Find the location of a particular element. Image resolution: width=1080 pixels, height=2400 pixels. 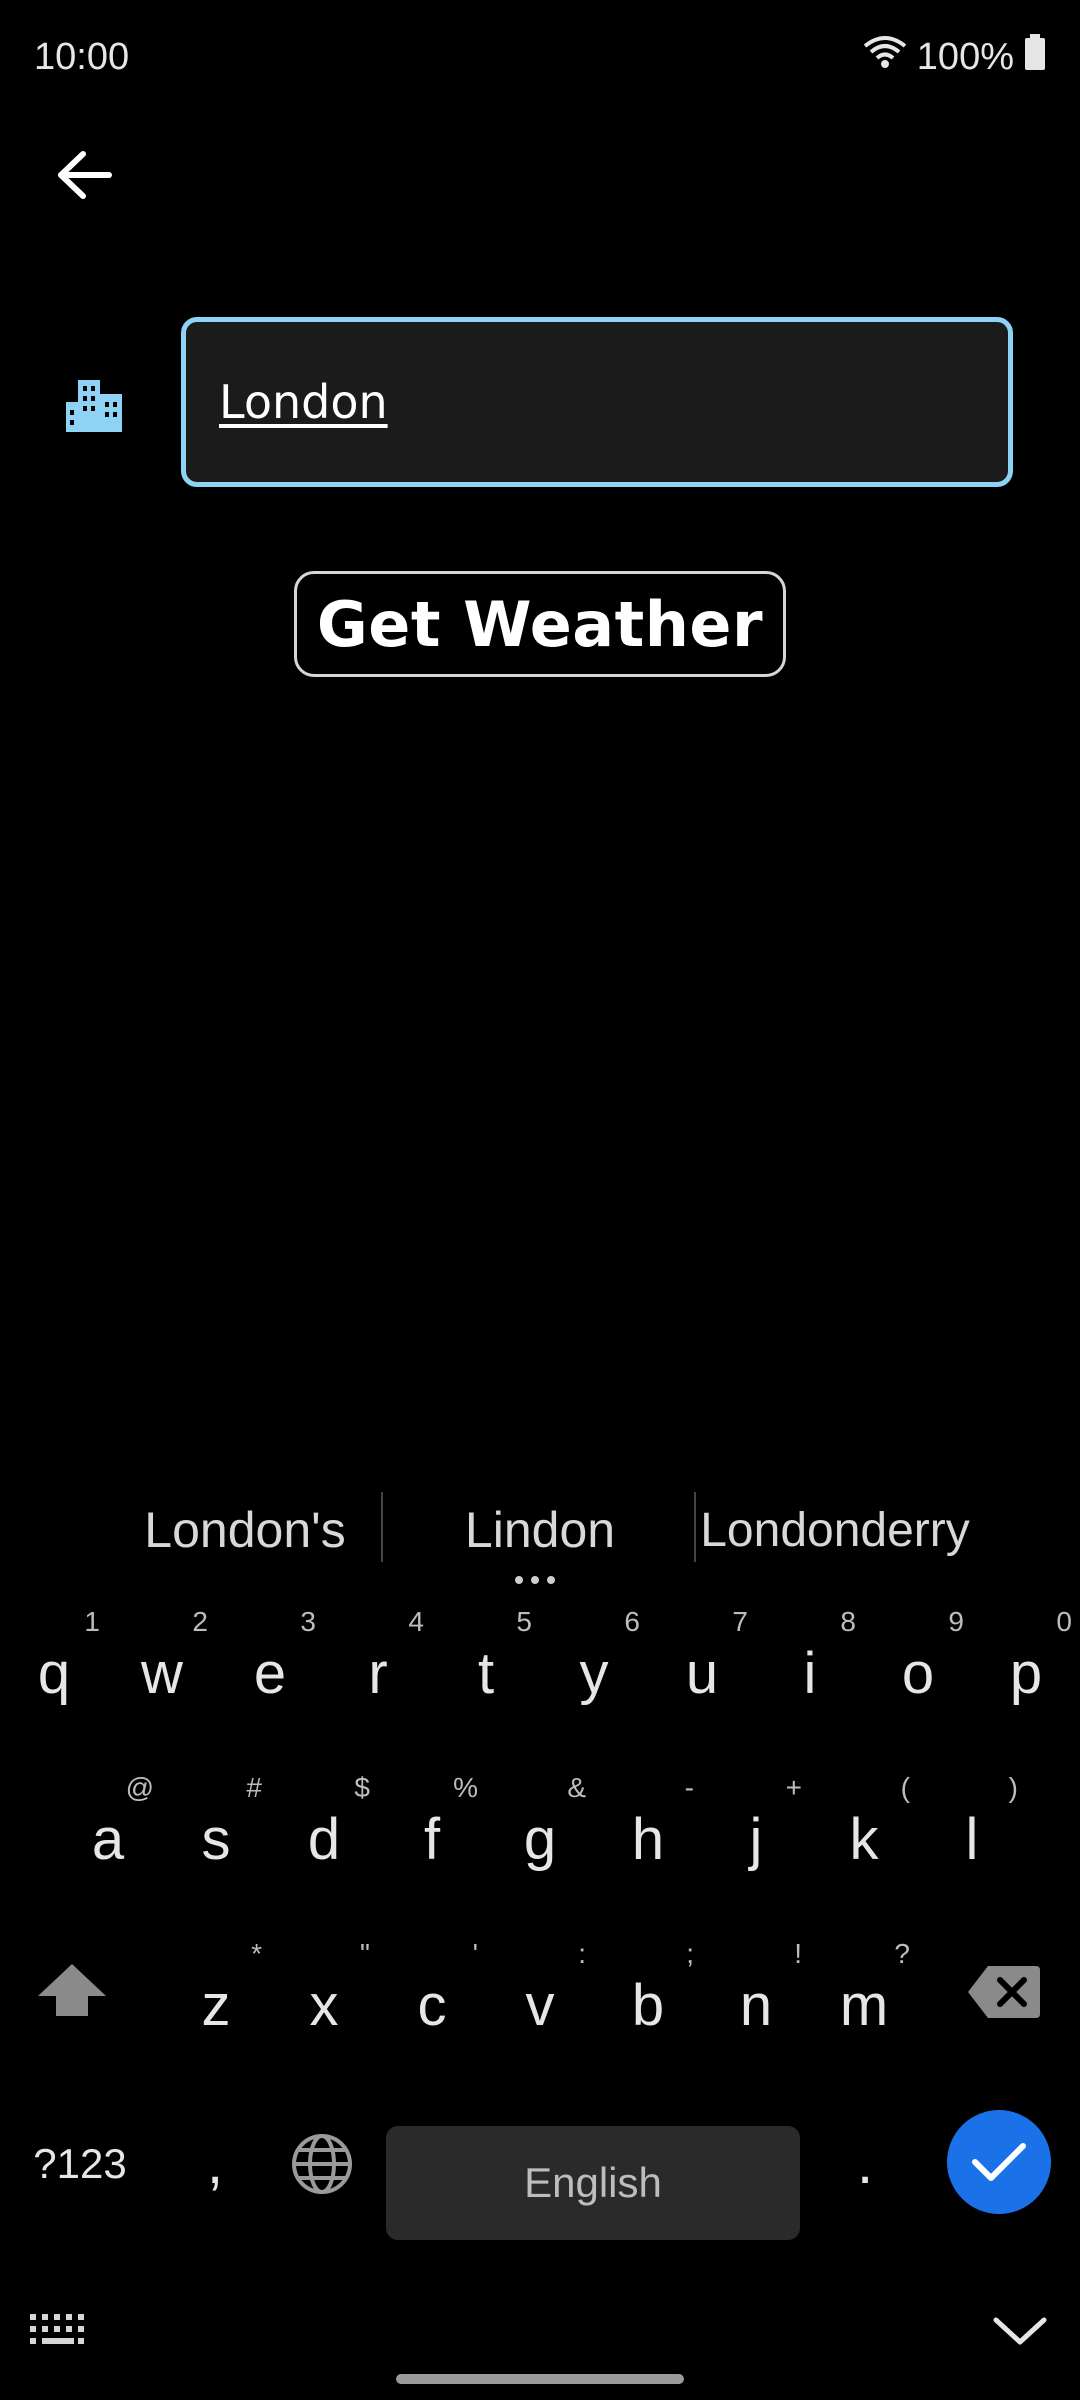

key-y: 6y is located at coordinates (594, 1666).